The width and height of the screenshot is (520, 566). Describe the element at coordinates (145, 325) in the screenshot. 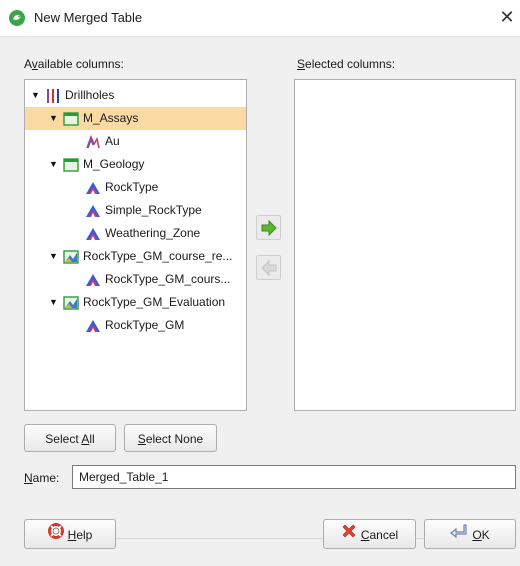

I see `tree-item-label: RockType_GM` at that location.